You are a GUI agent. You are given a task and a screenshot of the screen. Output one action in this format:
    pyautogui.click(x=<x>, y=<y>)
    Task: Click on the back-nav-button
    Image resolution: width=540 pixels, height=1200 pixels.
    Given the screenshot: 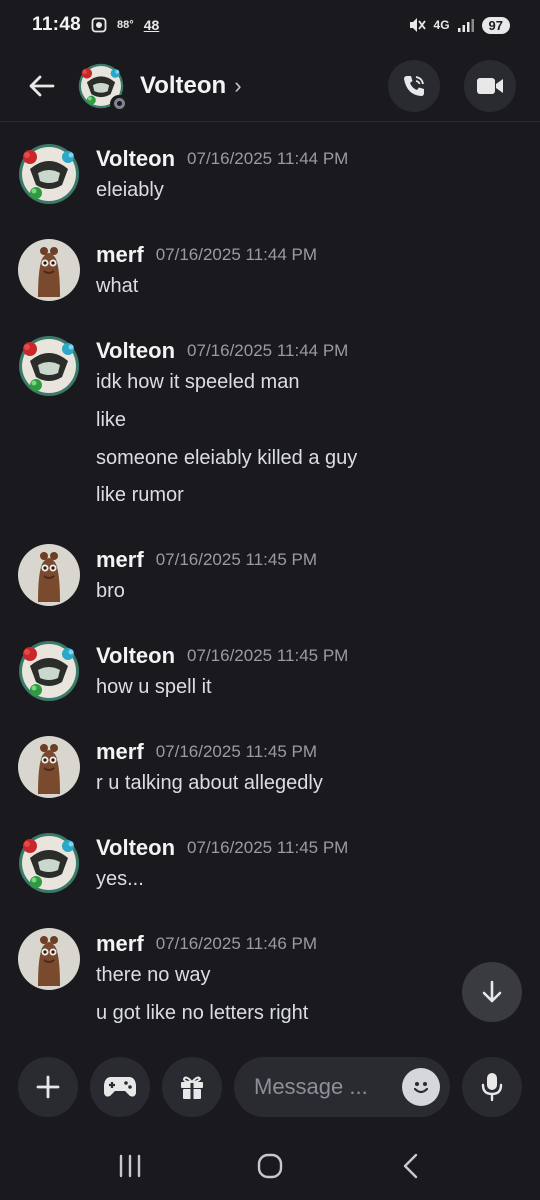 What is the action you would take?
    pyautogui.click(x=410, y=1166)
    